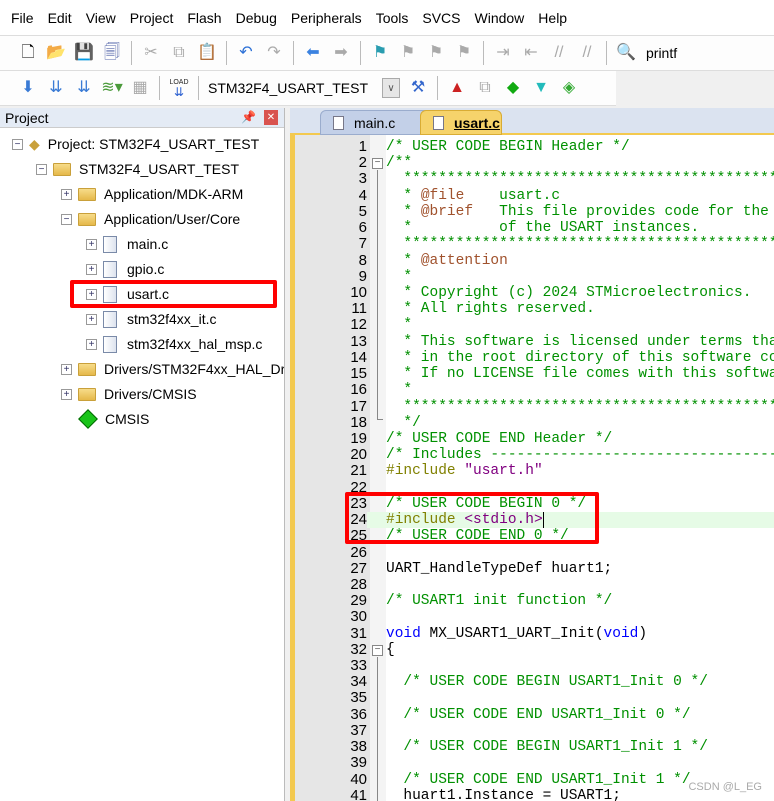 The height and width of the screenshot is (801, 774). What do you see at coordinates (534, 666) in the screenshot?
I see `code-line: 33` at bounding box center [534, 666].